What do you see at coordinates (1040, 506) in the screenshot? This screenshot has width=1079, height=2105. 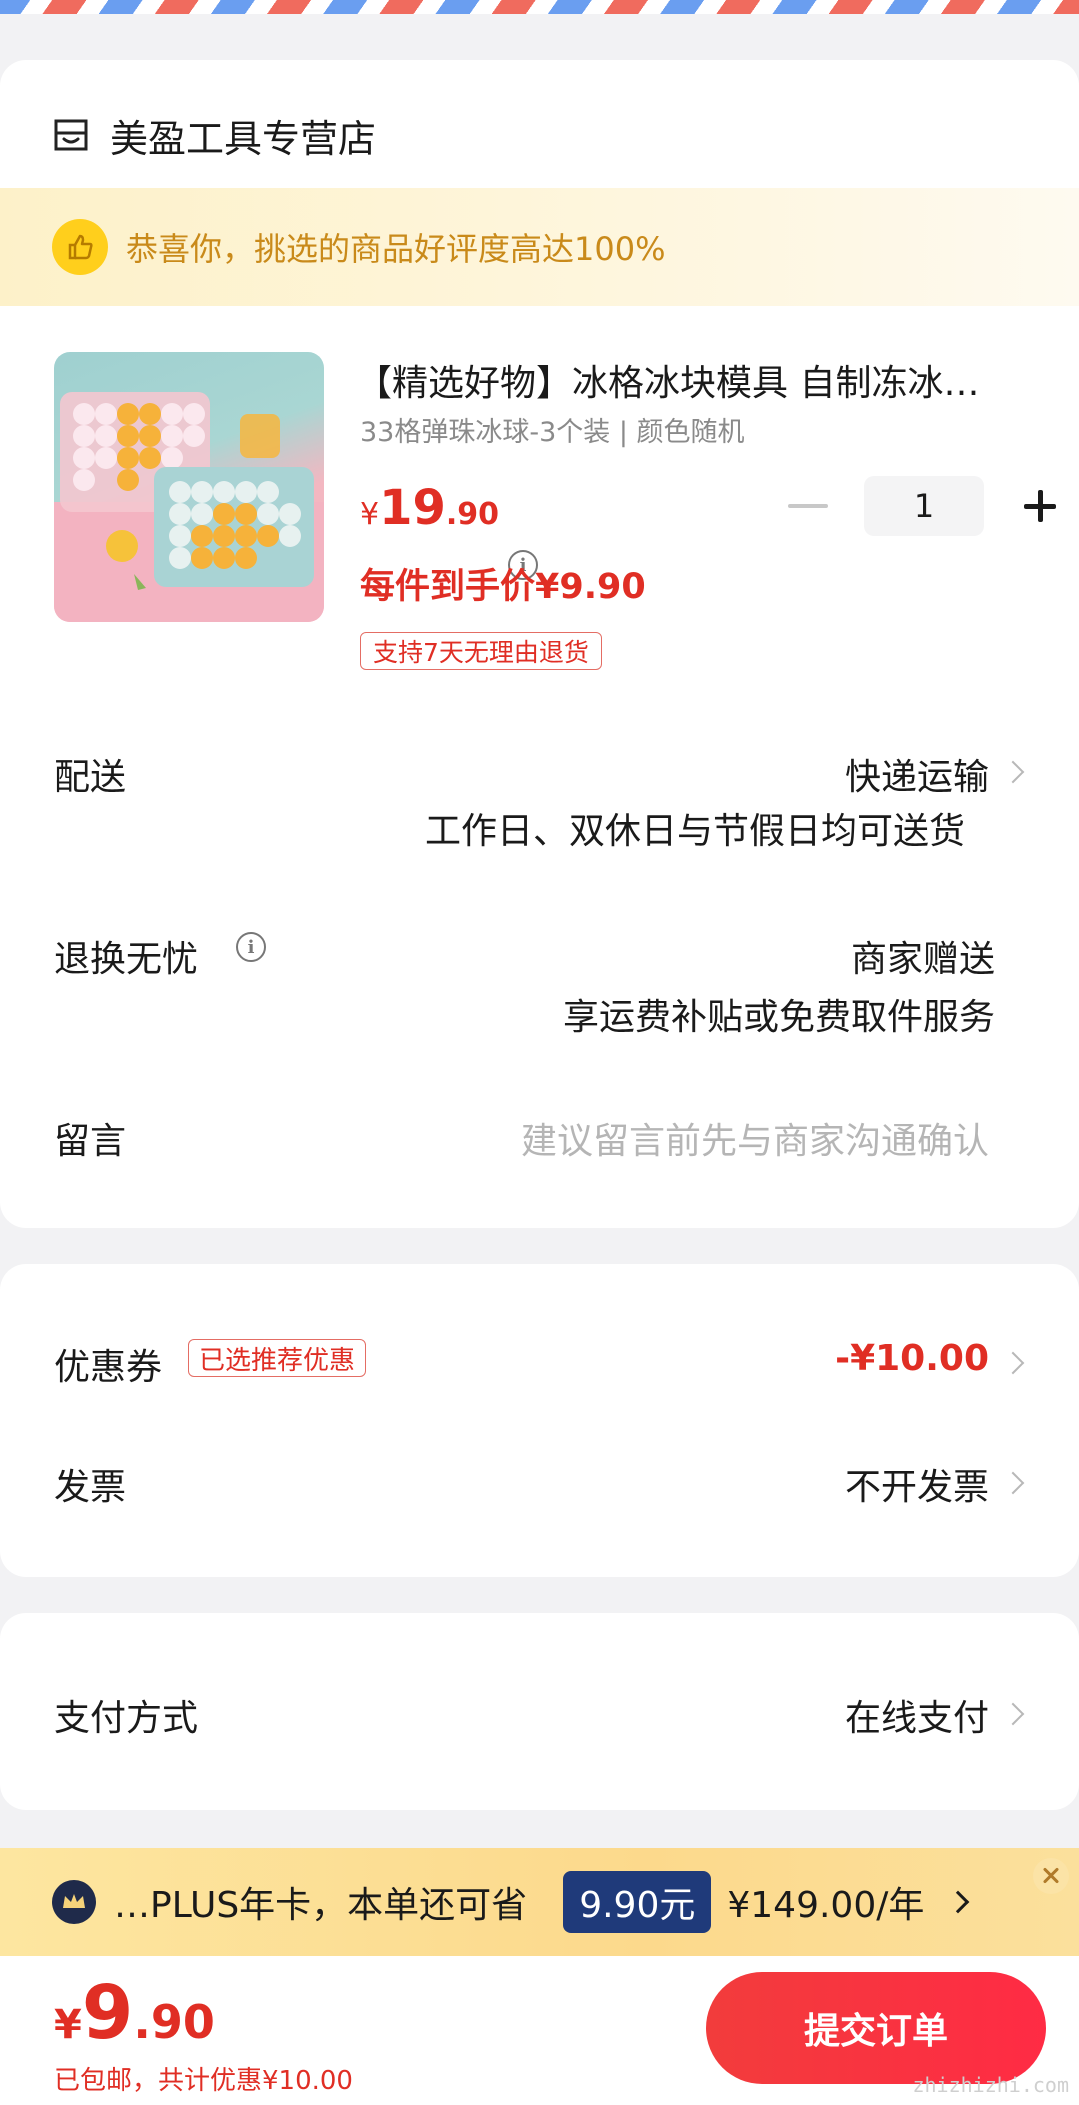 I see `plus-icon` at bounding box center [1040, 506].